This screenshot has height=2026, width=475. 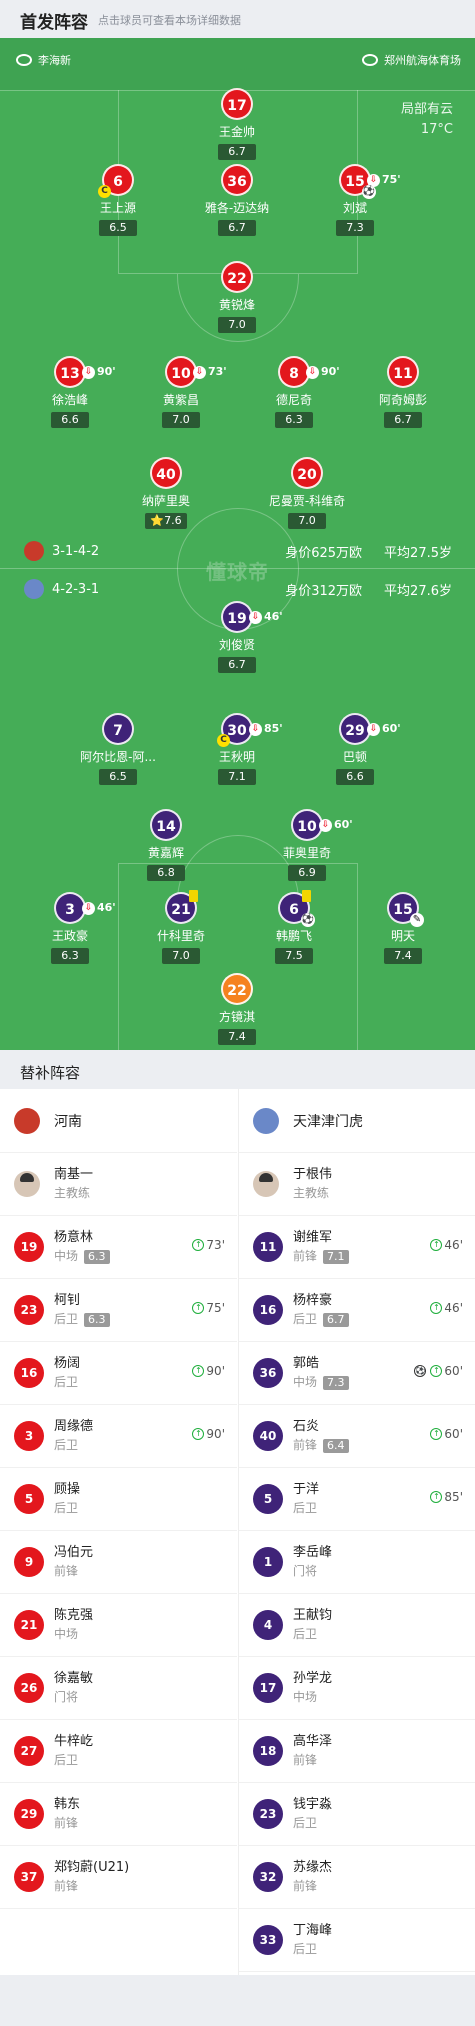 What do you see at coordinates (307, 501) in the screenshot?
I see `player-name: 尼曼贾-科维奇` at bounding box center [307, 501].